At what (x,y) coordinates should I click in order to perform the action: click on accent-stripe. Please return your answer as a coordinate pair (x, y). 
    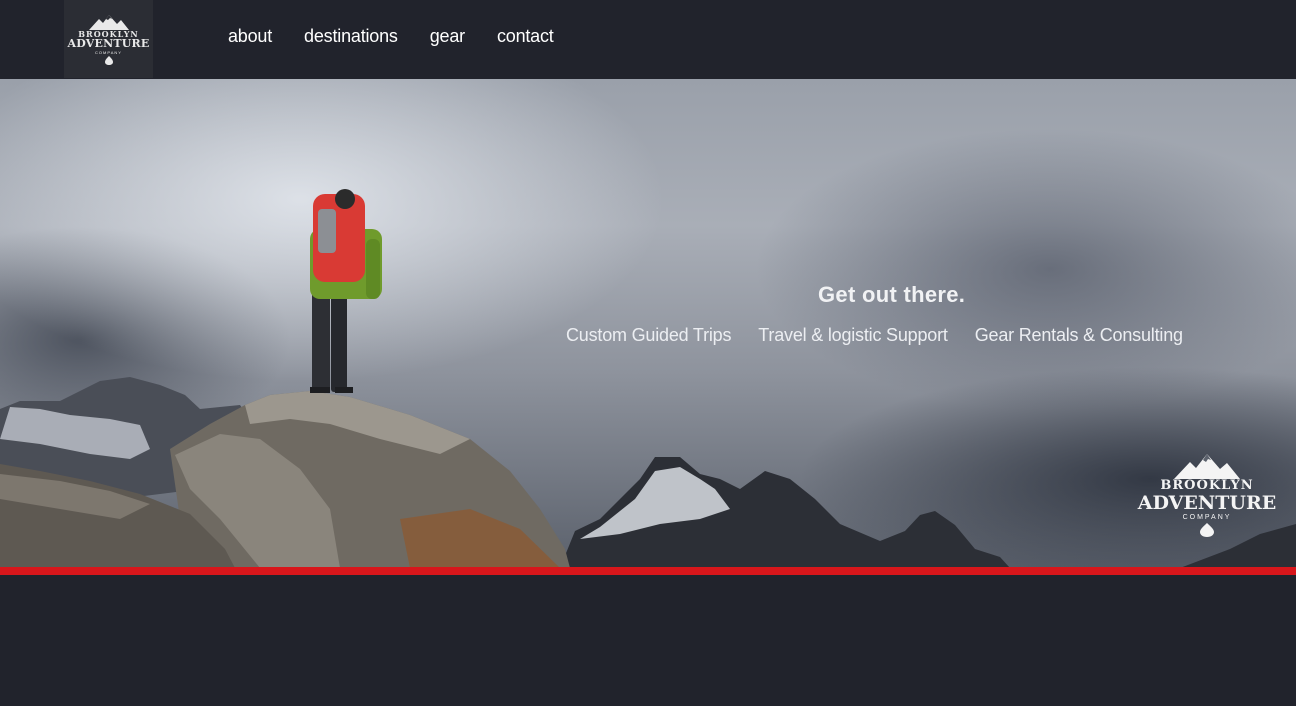
    Looking at the image, I should click on (648, 571).